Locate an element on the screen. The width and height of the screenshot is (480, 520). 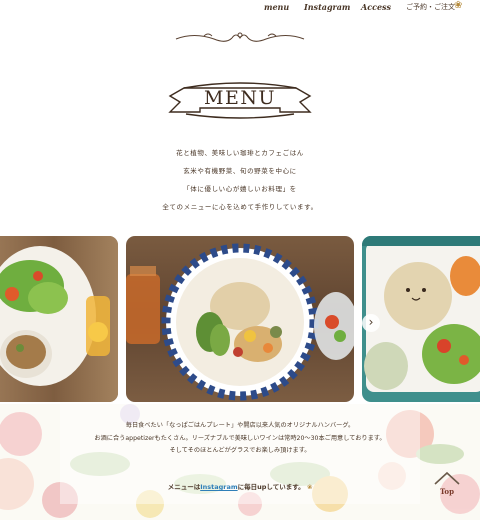
instagram-notice-suffix: に毎日upしています。 is located at coordinates (271, 487).